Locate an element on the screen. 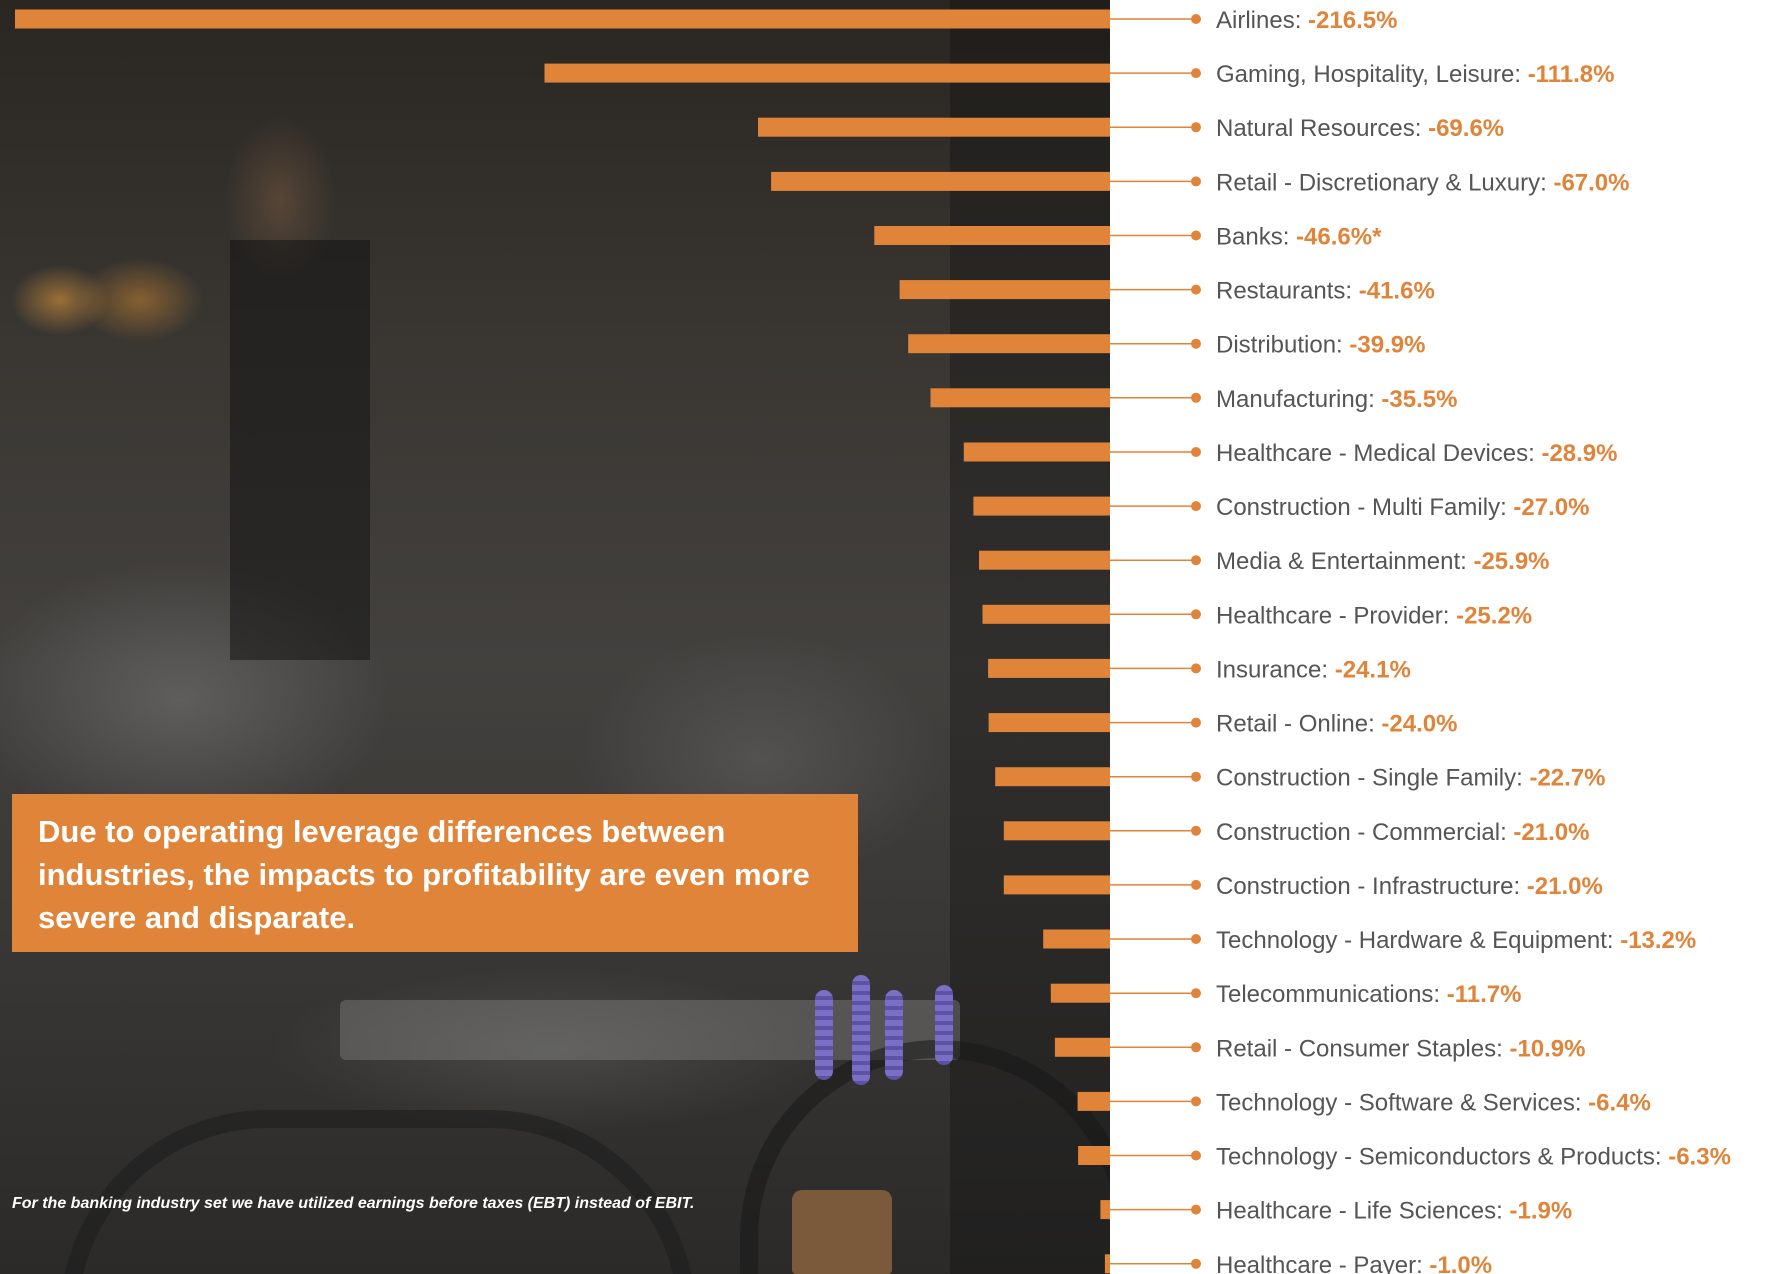  bar-label: Airlines: -216.5% is located at coordinates (1306, 20).